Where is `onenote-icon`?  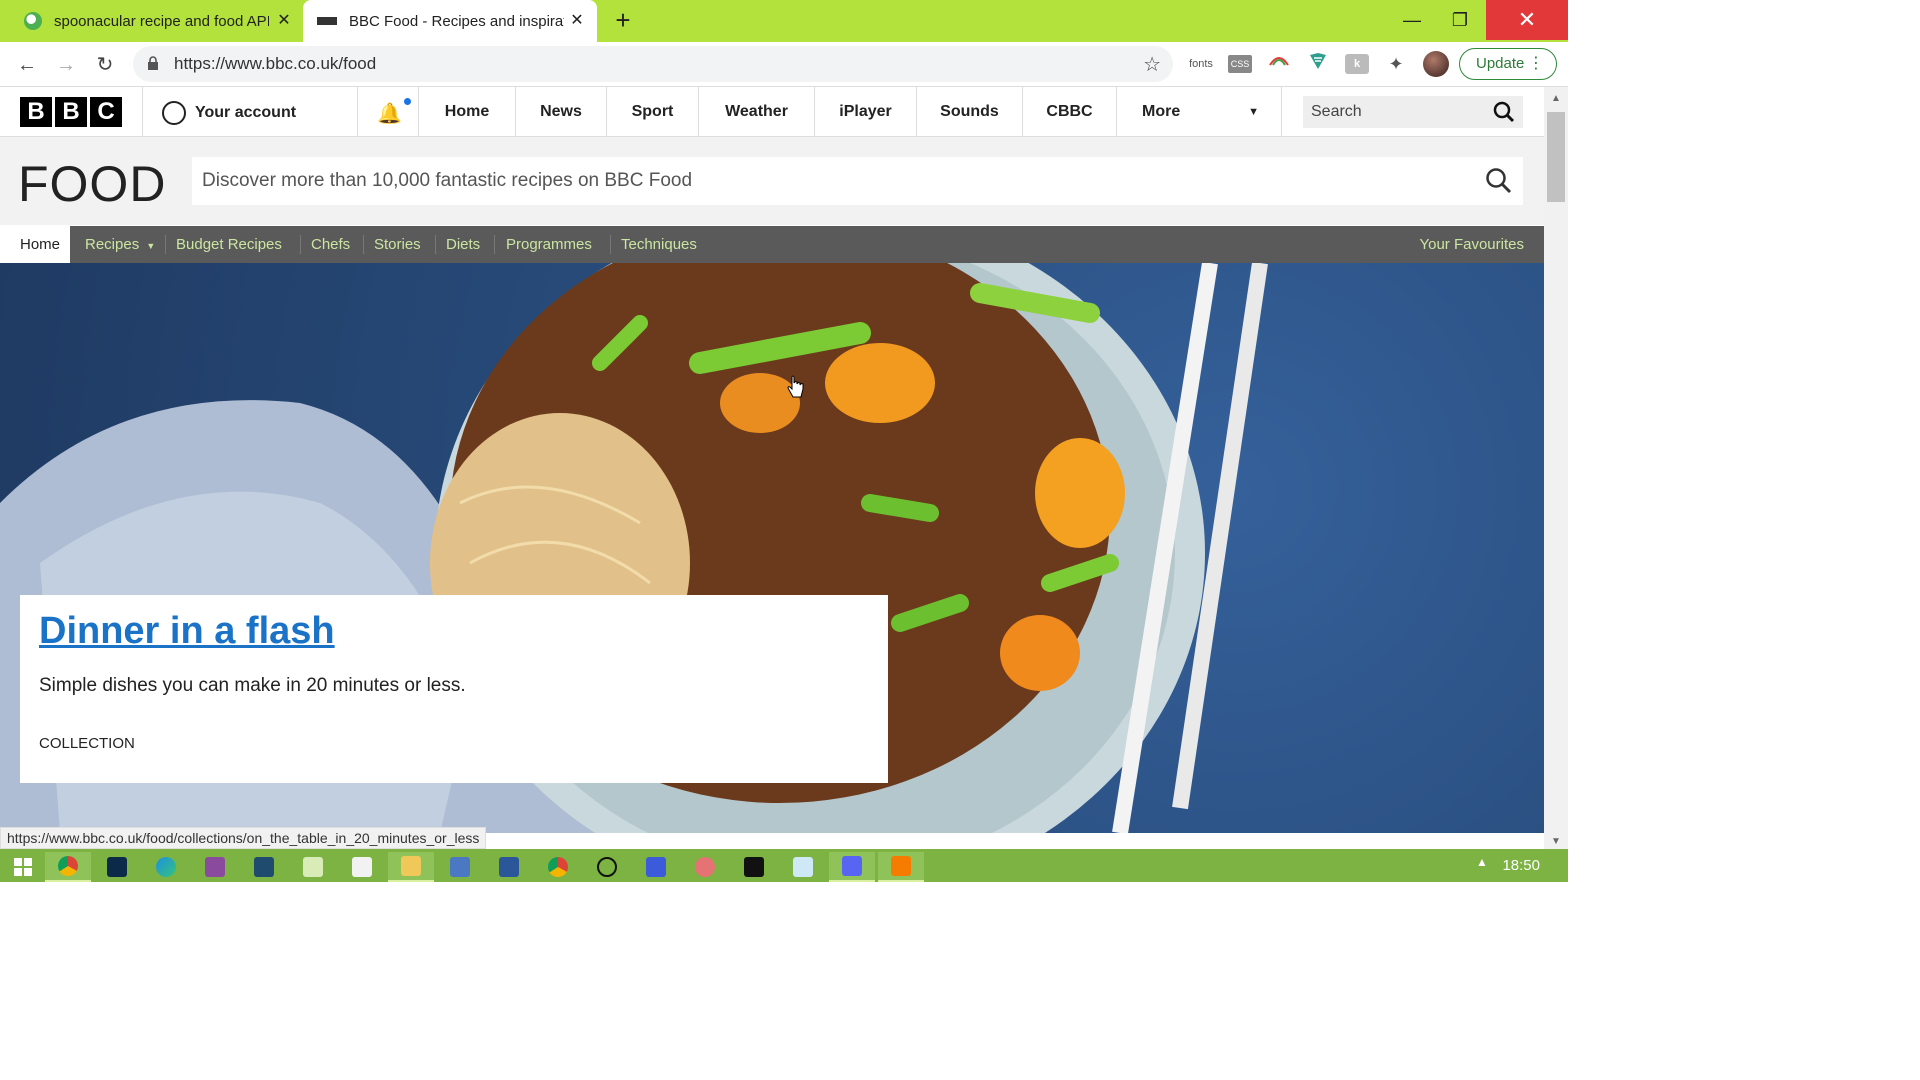 onenote-icon is located at coordinates (215, 867).